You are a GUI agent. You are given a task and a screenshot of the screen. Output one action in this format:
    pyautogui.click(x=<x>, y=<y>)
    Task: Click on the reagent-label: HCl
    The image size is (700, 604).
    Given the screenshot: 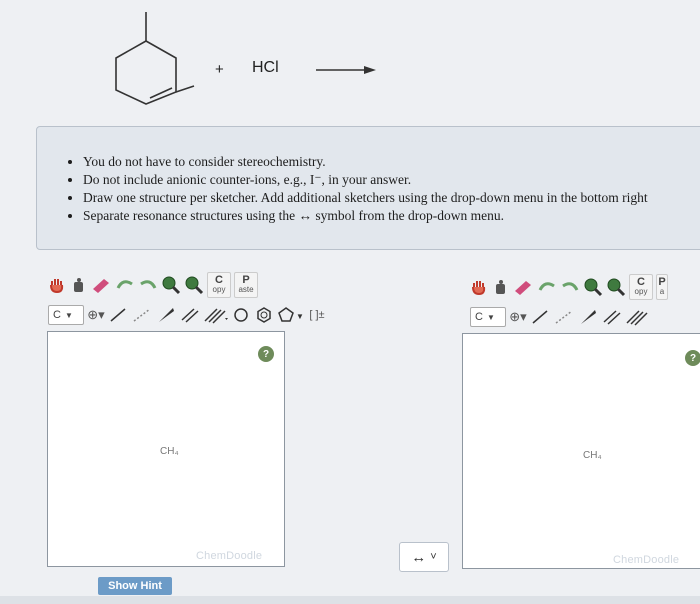 What is the action you would take?
    pyautogui.click(x=265, y=67)
    